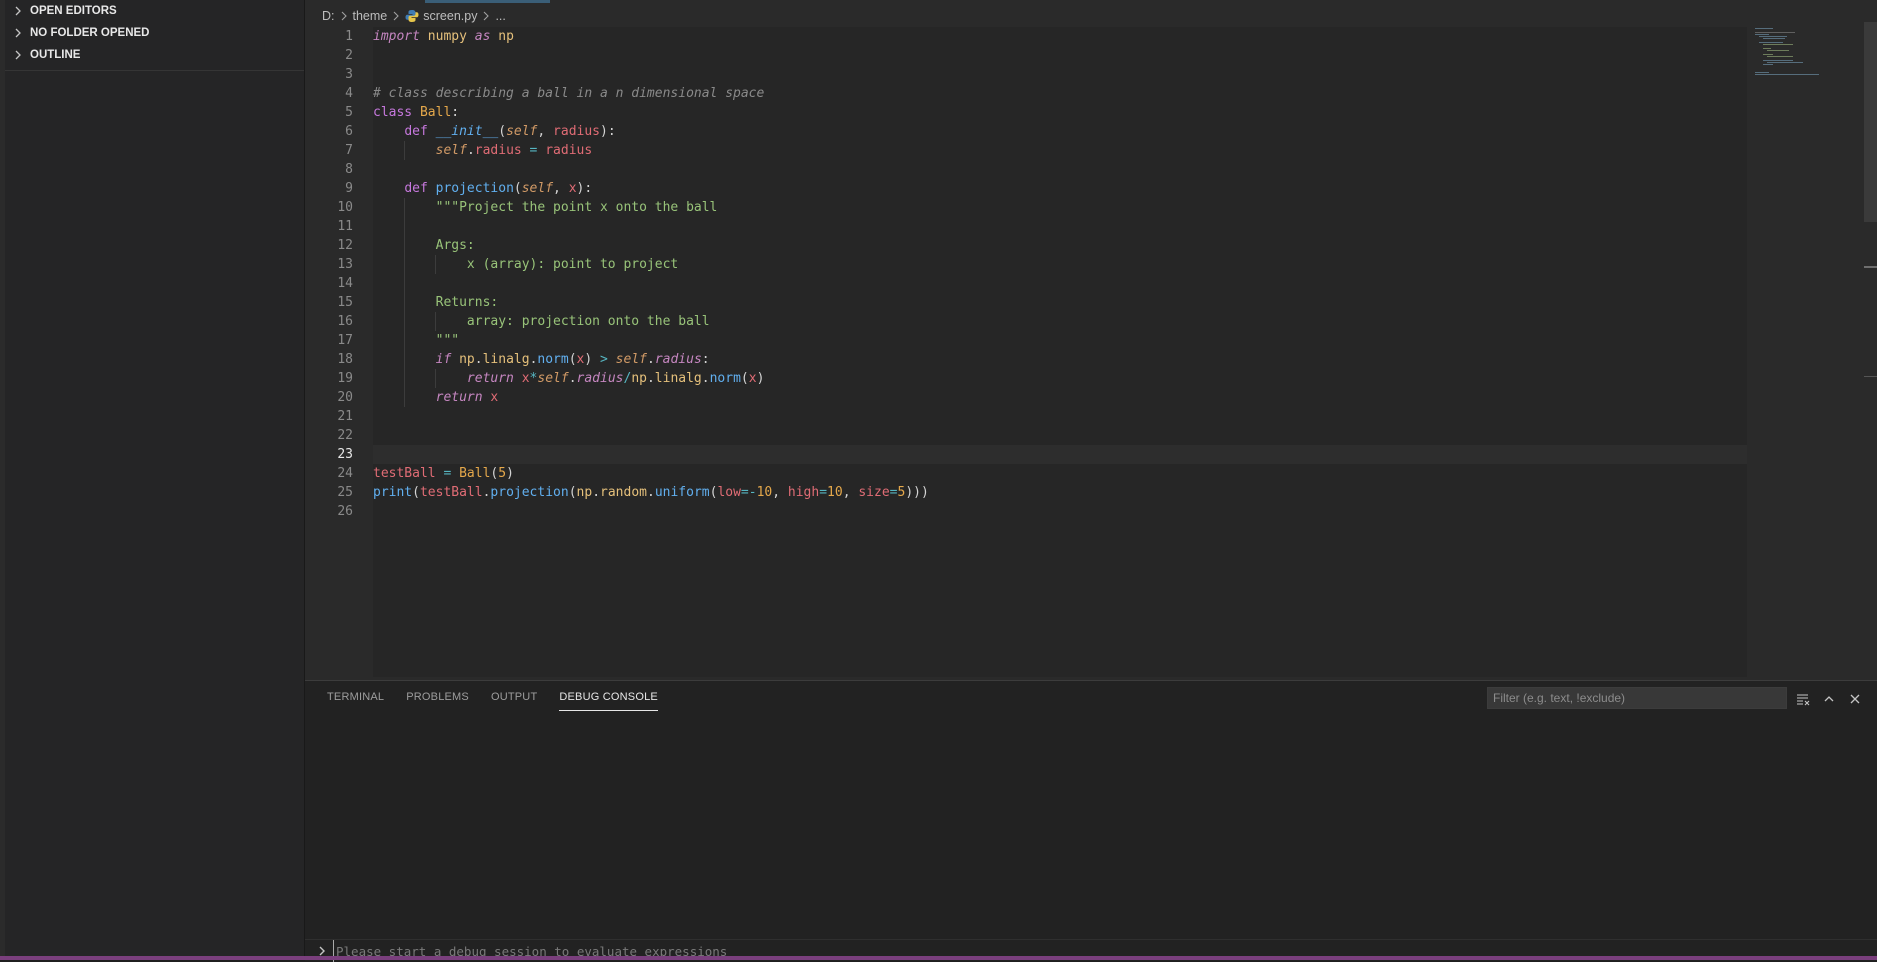 The image size is (1877, 962). Describe the element at coordinates (1060, 150) in the screenshot. I see `code-line: self.radius = radius` at that location.